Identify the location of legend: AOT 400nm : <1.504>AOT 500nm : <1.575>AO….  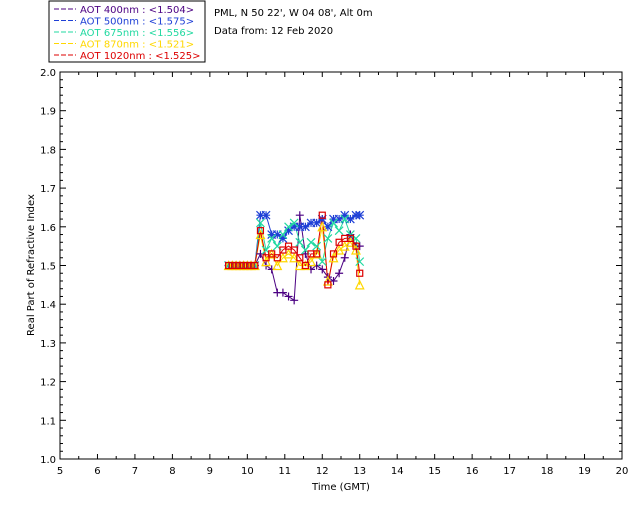
(127, 31).